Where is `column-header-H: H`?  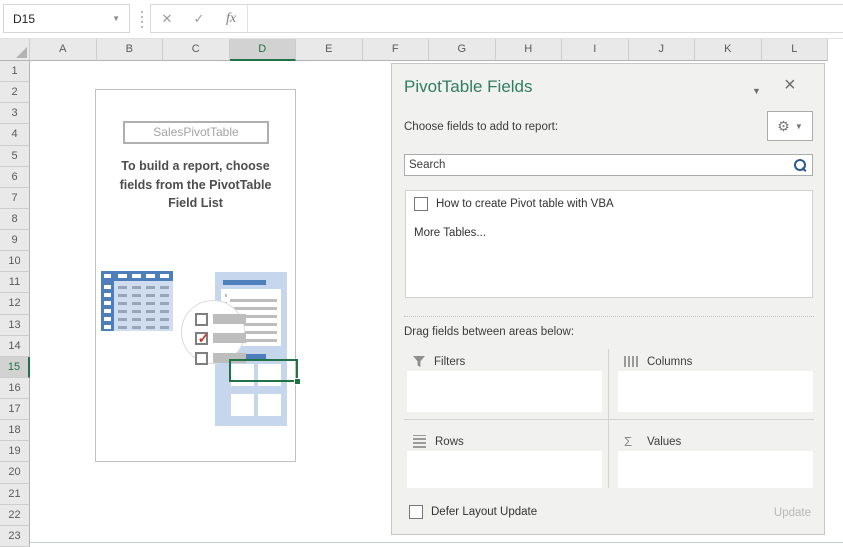
column-header-H: H is located at coordinates (528, 50).